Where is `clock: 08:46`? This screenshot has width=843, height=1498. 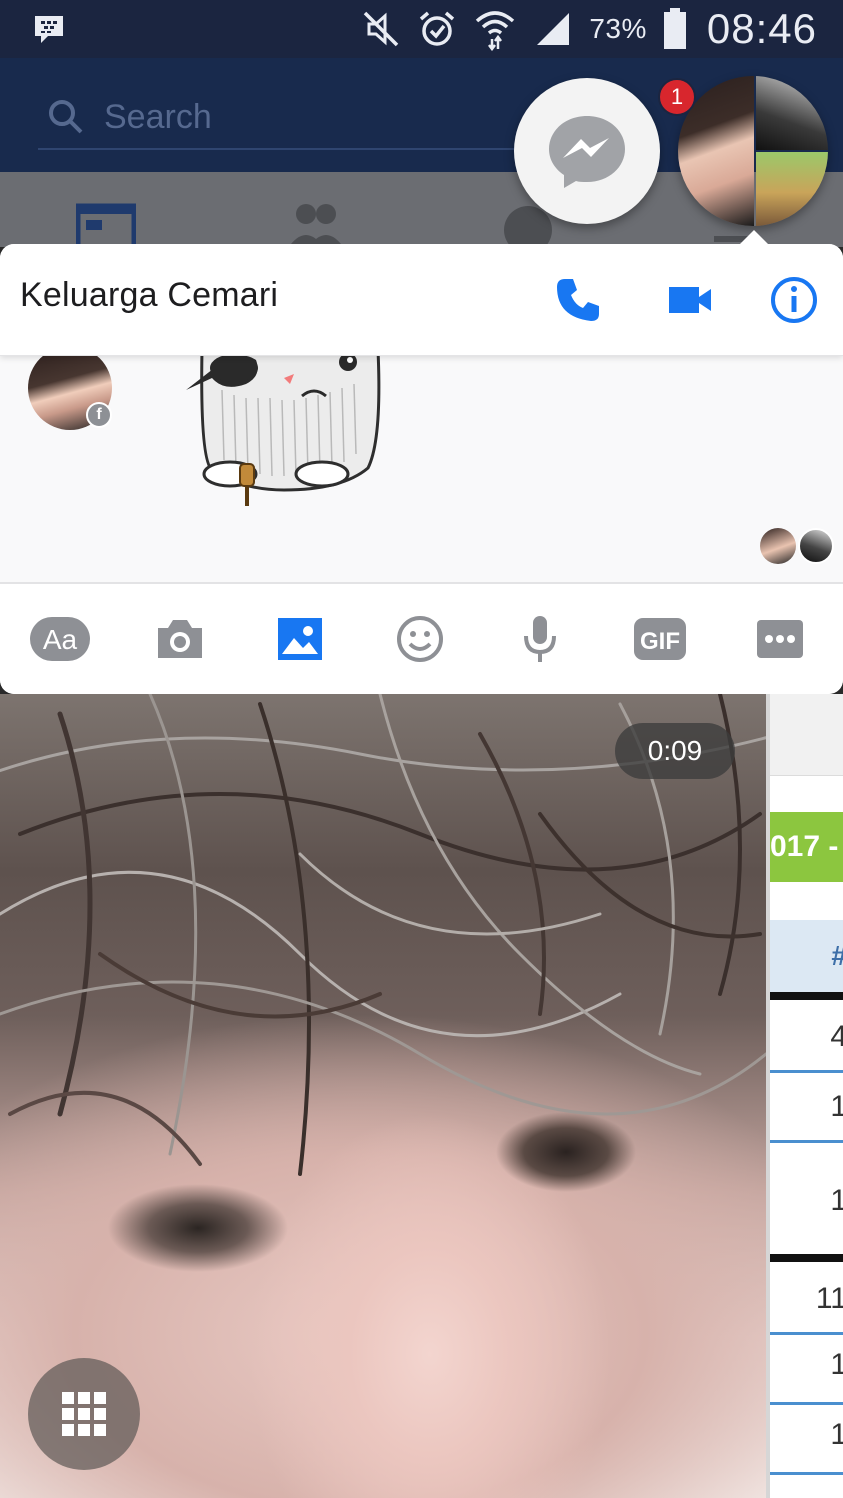 clock: 08:46 is located at coordinates (761, 28).